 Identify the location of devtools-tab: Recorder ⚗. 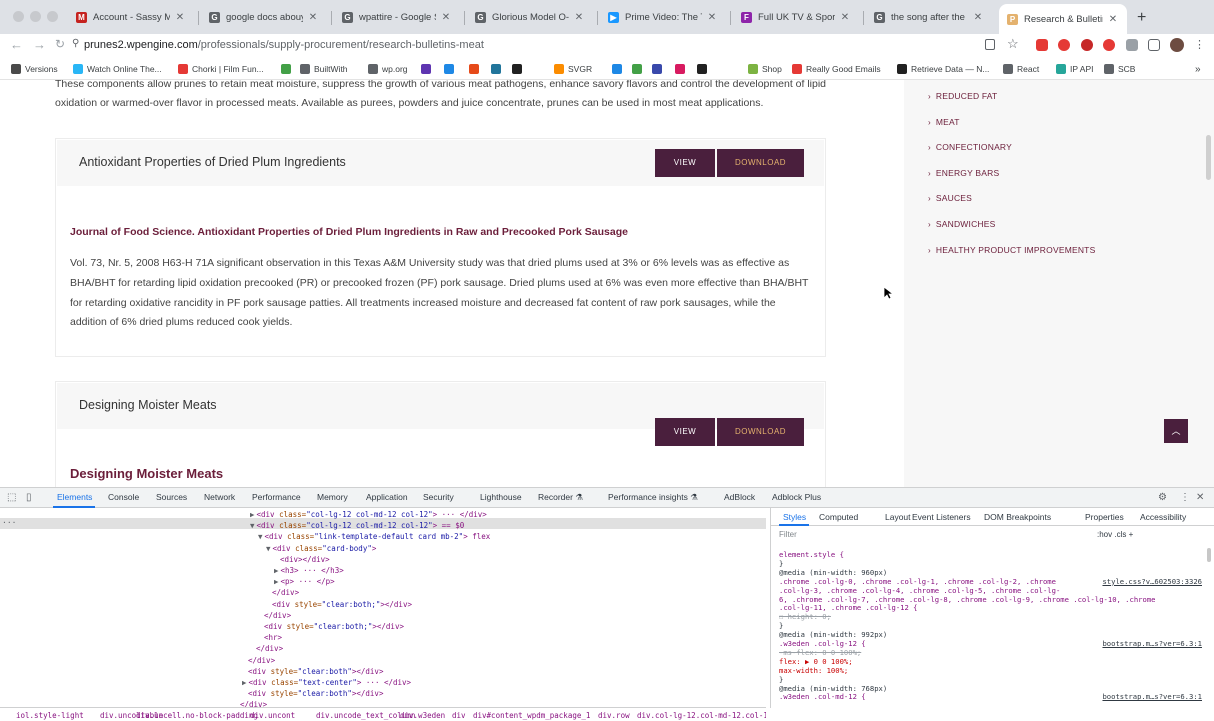
(560, 497).